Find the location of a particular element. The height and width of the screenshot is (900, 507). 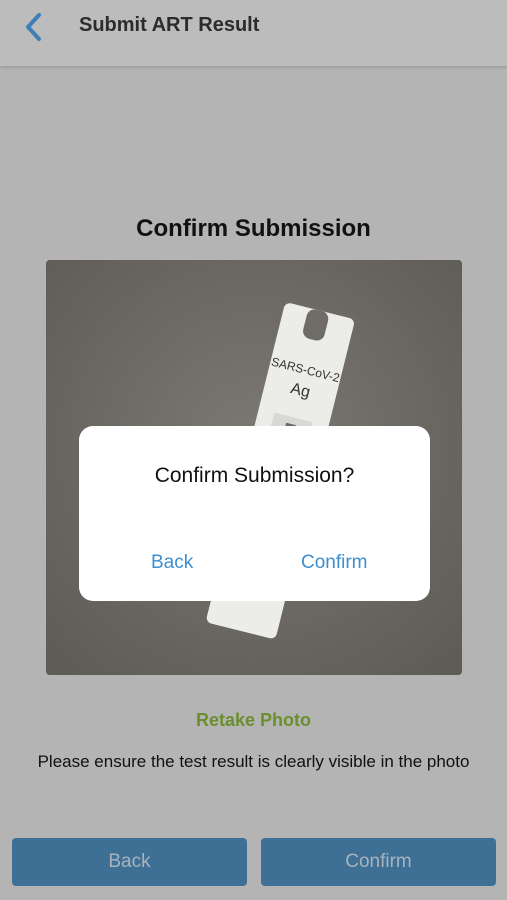

dialog-back-button: Back is located at coordinates (172, 563).